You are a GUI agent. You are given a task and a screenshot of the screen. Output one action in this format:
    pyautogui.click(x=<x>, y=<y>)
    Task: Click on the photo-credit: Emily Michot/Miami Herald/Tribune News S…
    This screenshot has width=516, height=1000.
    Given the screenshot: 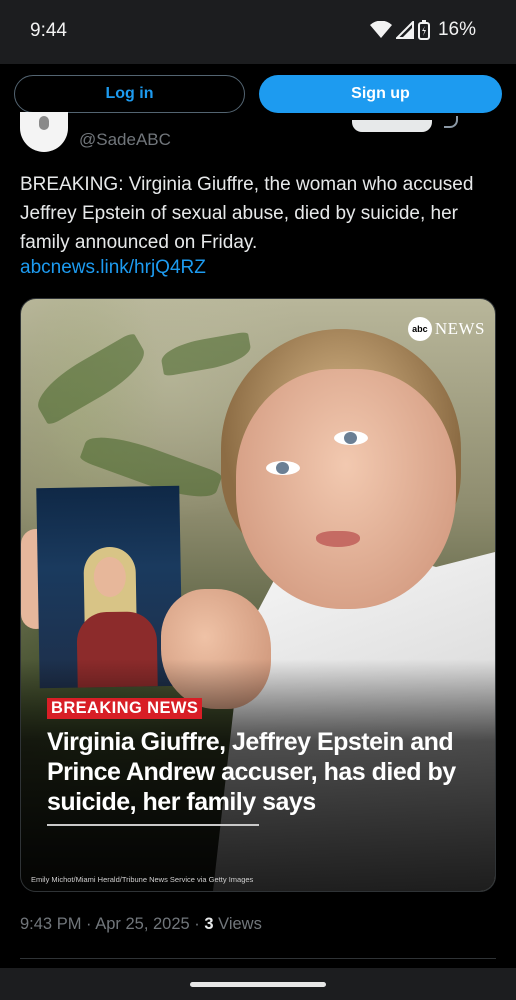 What is the action you would take?
    pyautogui.click(x=142, y=879)
    